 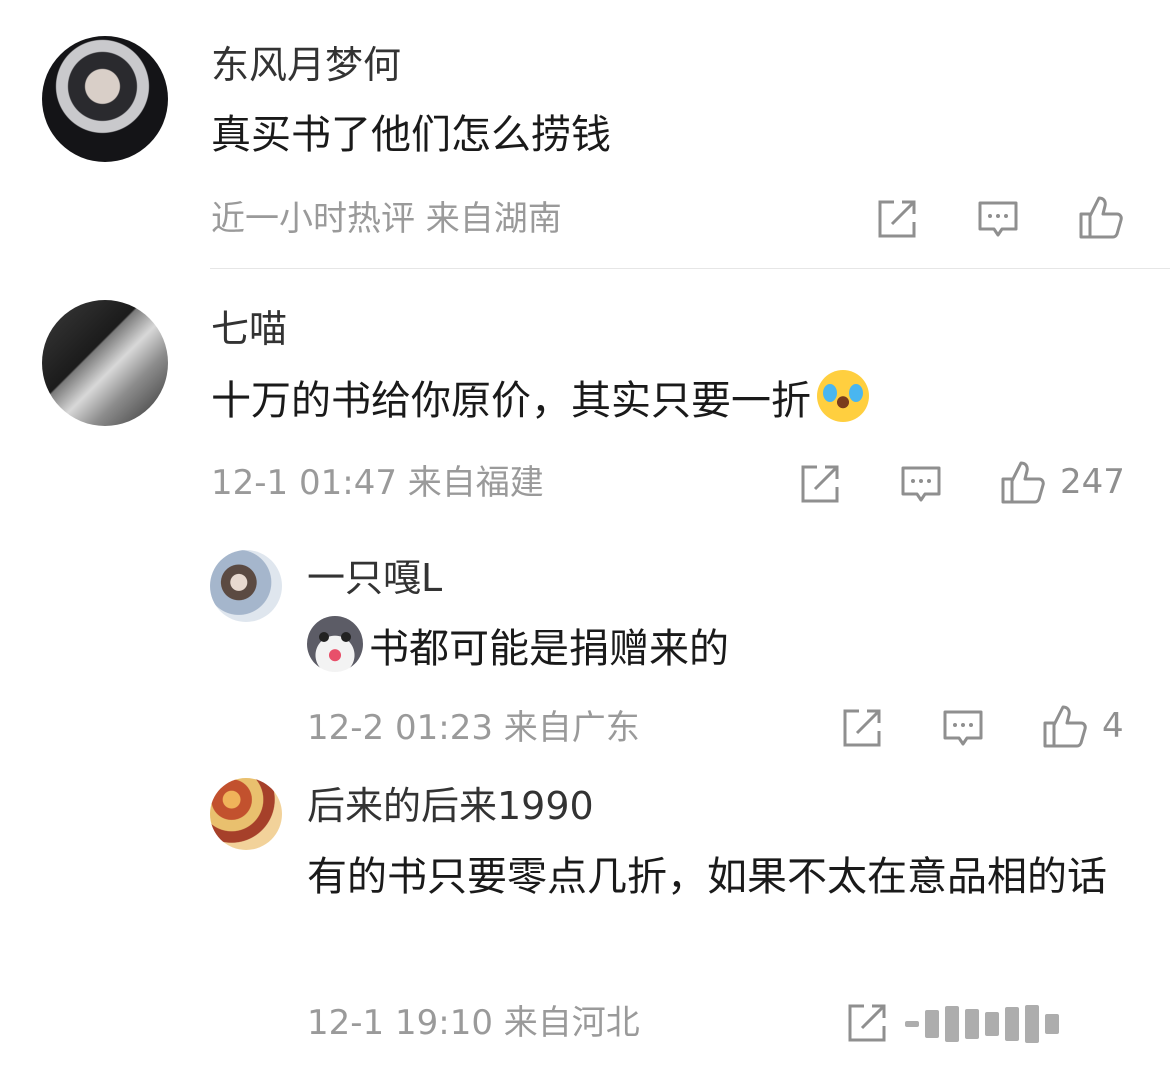 I want to click on comment-author: 一只嘎L, so click(x=374, y=578).